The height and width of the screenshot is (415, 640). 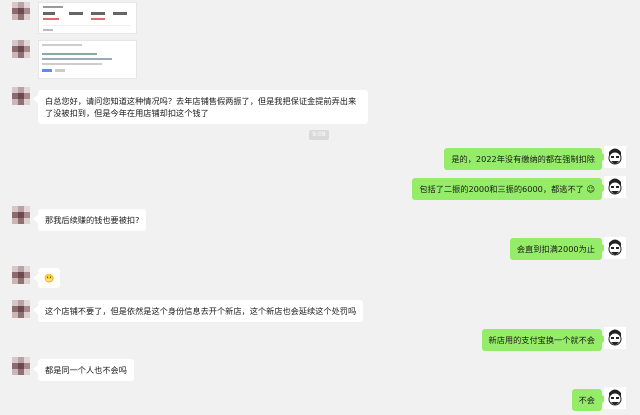 What do you see at coordinates (501, 189) in the screenshot?
I see `message-text: 包括了二振的2000和三振的6000，都逃不了` at bounding box center [501, 189].